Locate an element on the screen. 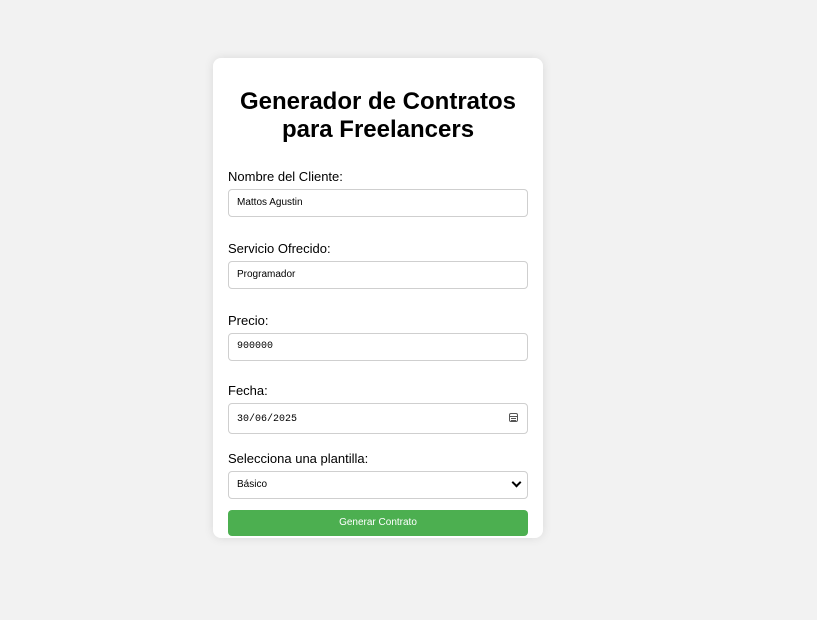 This screenshot has height=620, width=817. template-field-group: Selecciona una plantilla: Básico is located at coordinates (378, 475).